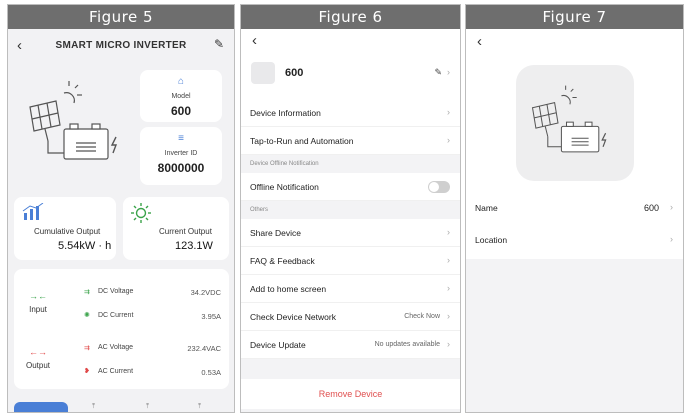  Describe the element at coordinates (350, 233) in the screenshot. I see `share-device-row: Share Device ›` at that location.